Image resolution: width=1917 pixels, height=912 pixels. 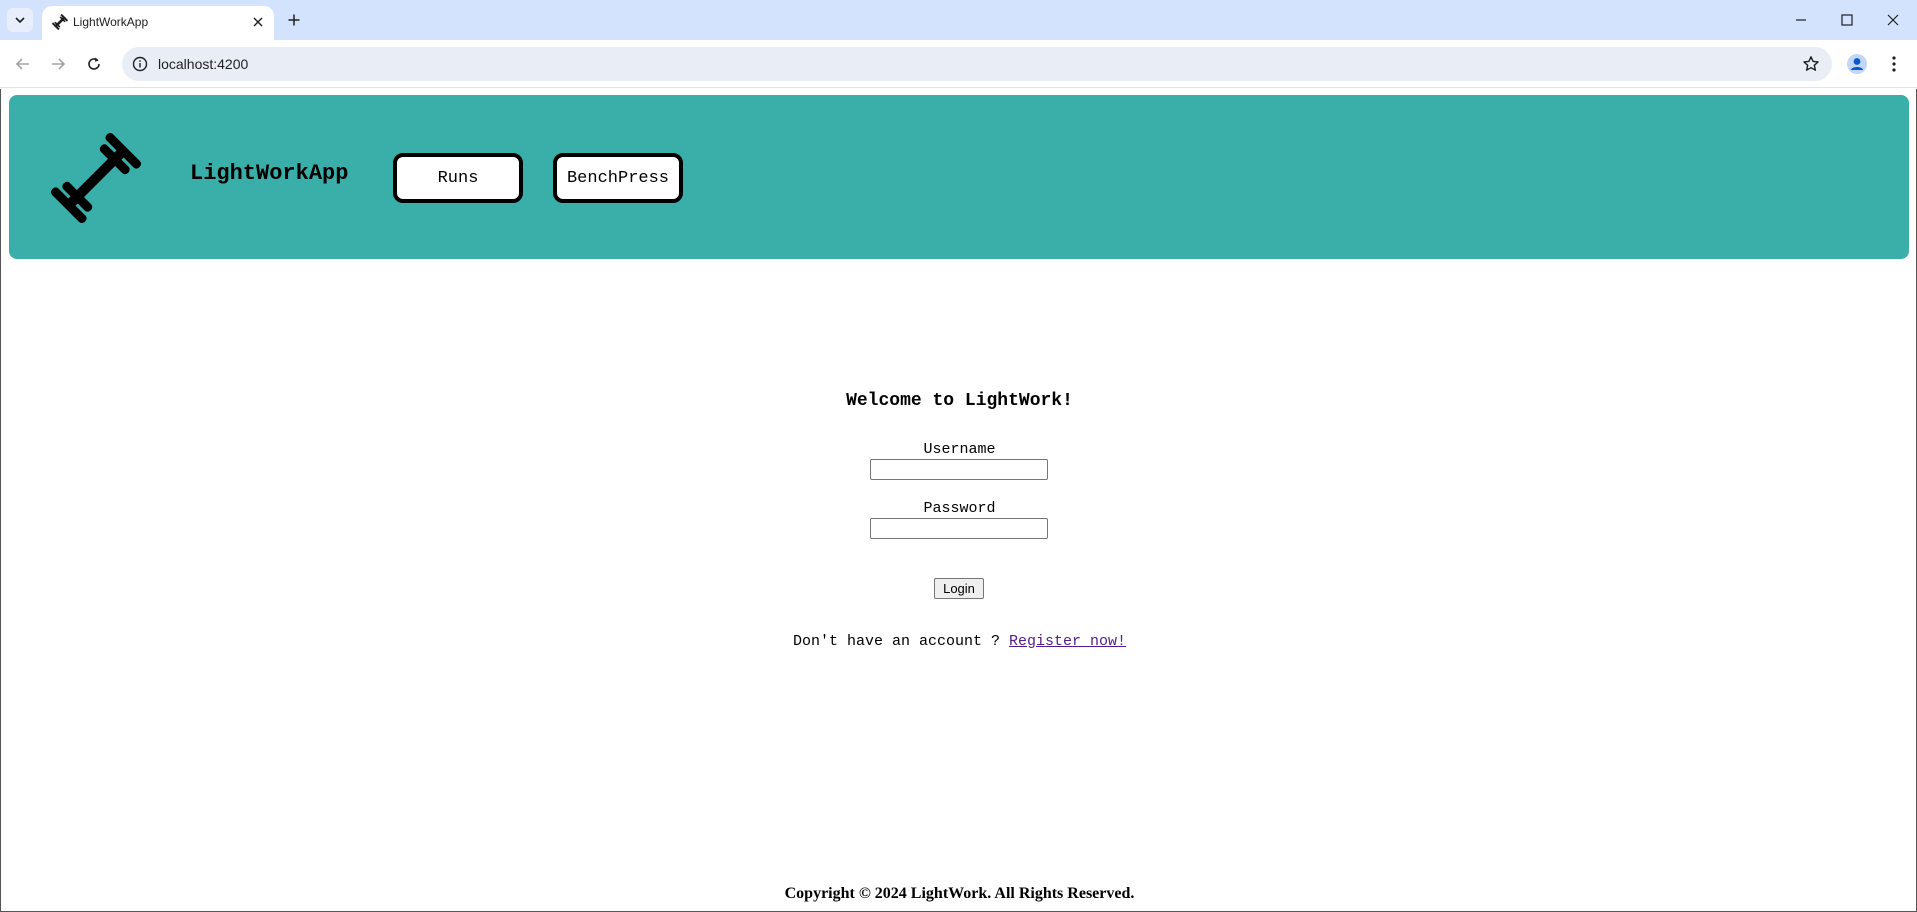 I want to click on profile-icon, so click(x=1857, y=64).